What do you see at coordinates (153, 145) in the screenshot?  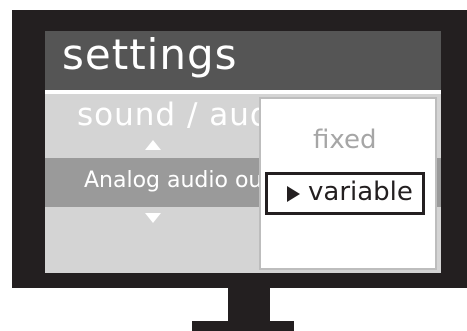 I see `scroll-up-icon` at bounding box center [153, 145].